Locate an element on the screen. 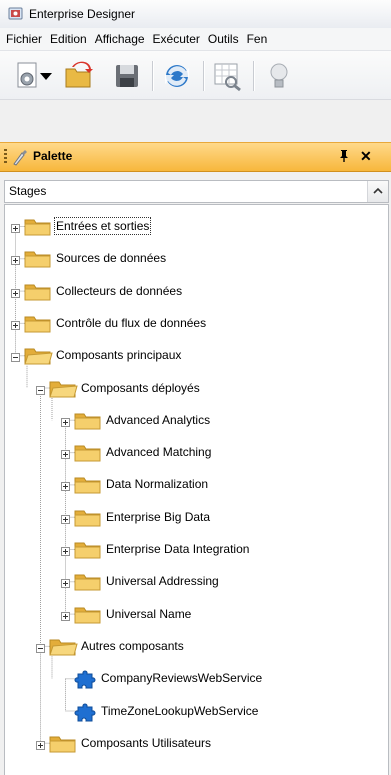  toolbar is located at coordinates (195, 75).